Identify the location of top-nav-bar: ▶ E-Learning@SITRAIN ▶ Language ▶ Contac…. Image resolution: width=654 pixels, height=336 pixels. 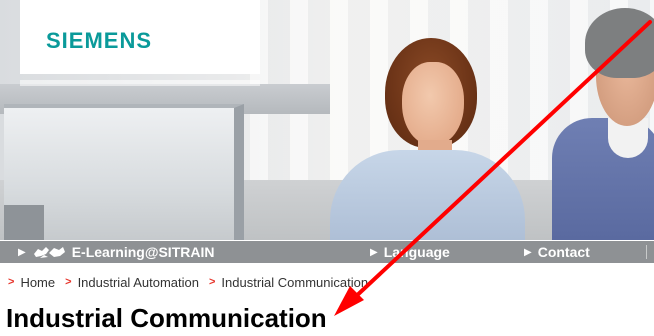
(327, 252).